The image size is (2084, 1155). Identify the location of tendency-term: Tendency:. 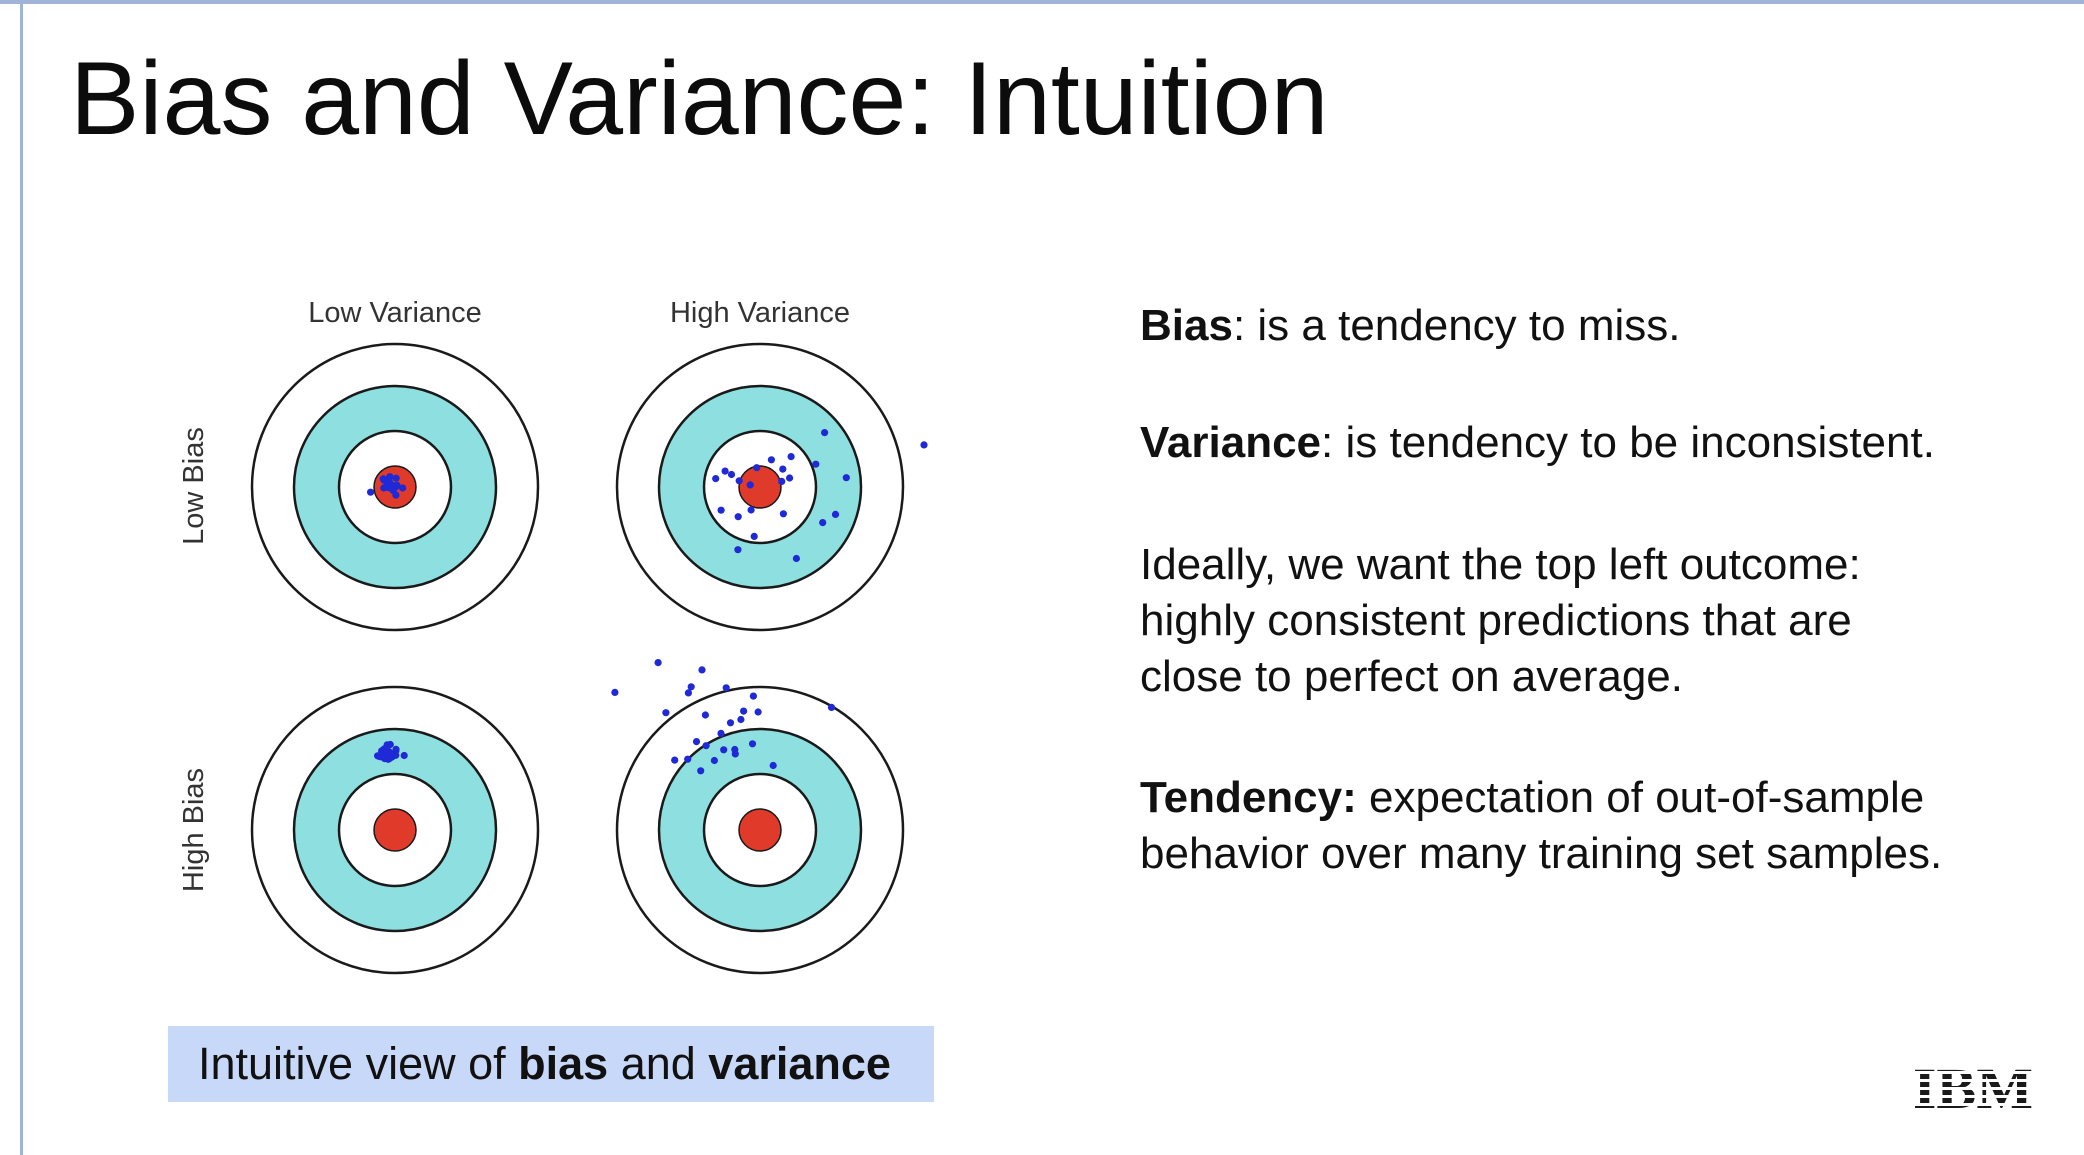
(1248, 797).